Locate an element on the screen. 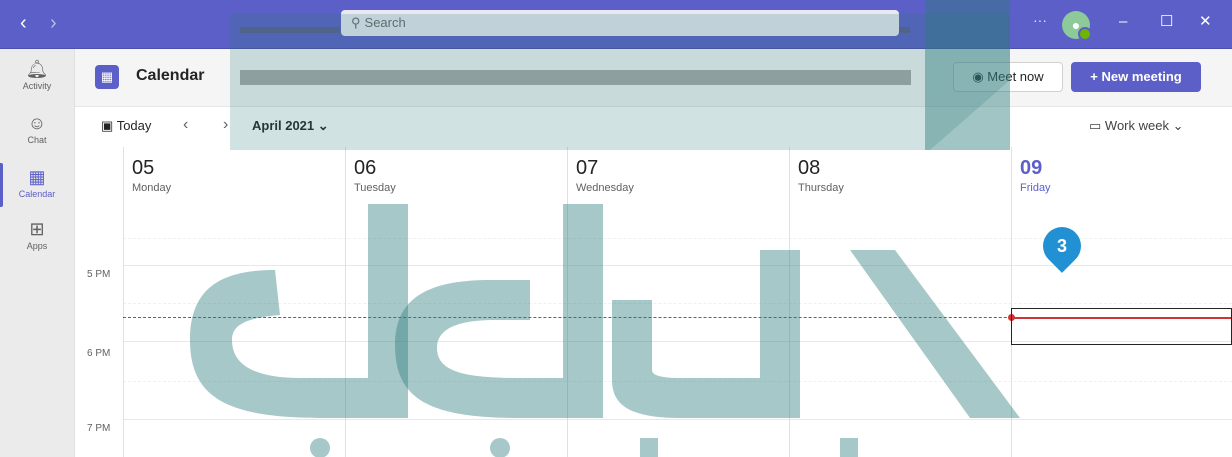 The width and height of the screenshot is (1232, 457). page-title: Calendar is located at coordinates (170, 75).